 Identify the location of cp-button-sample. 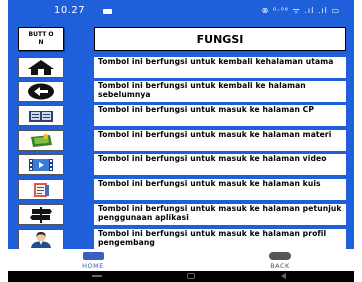
(41, 115).